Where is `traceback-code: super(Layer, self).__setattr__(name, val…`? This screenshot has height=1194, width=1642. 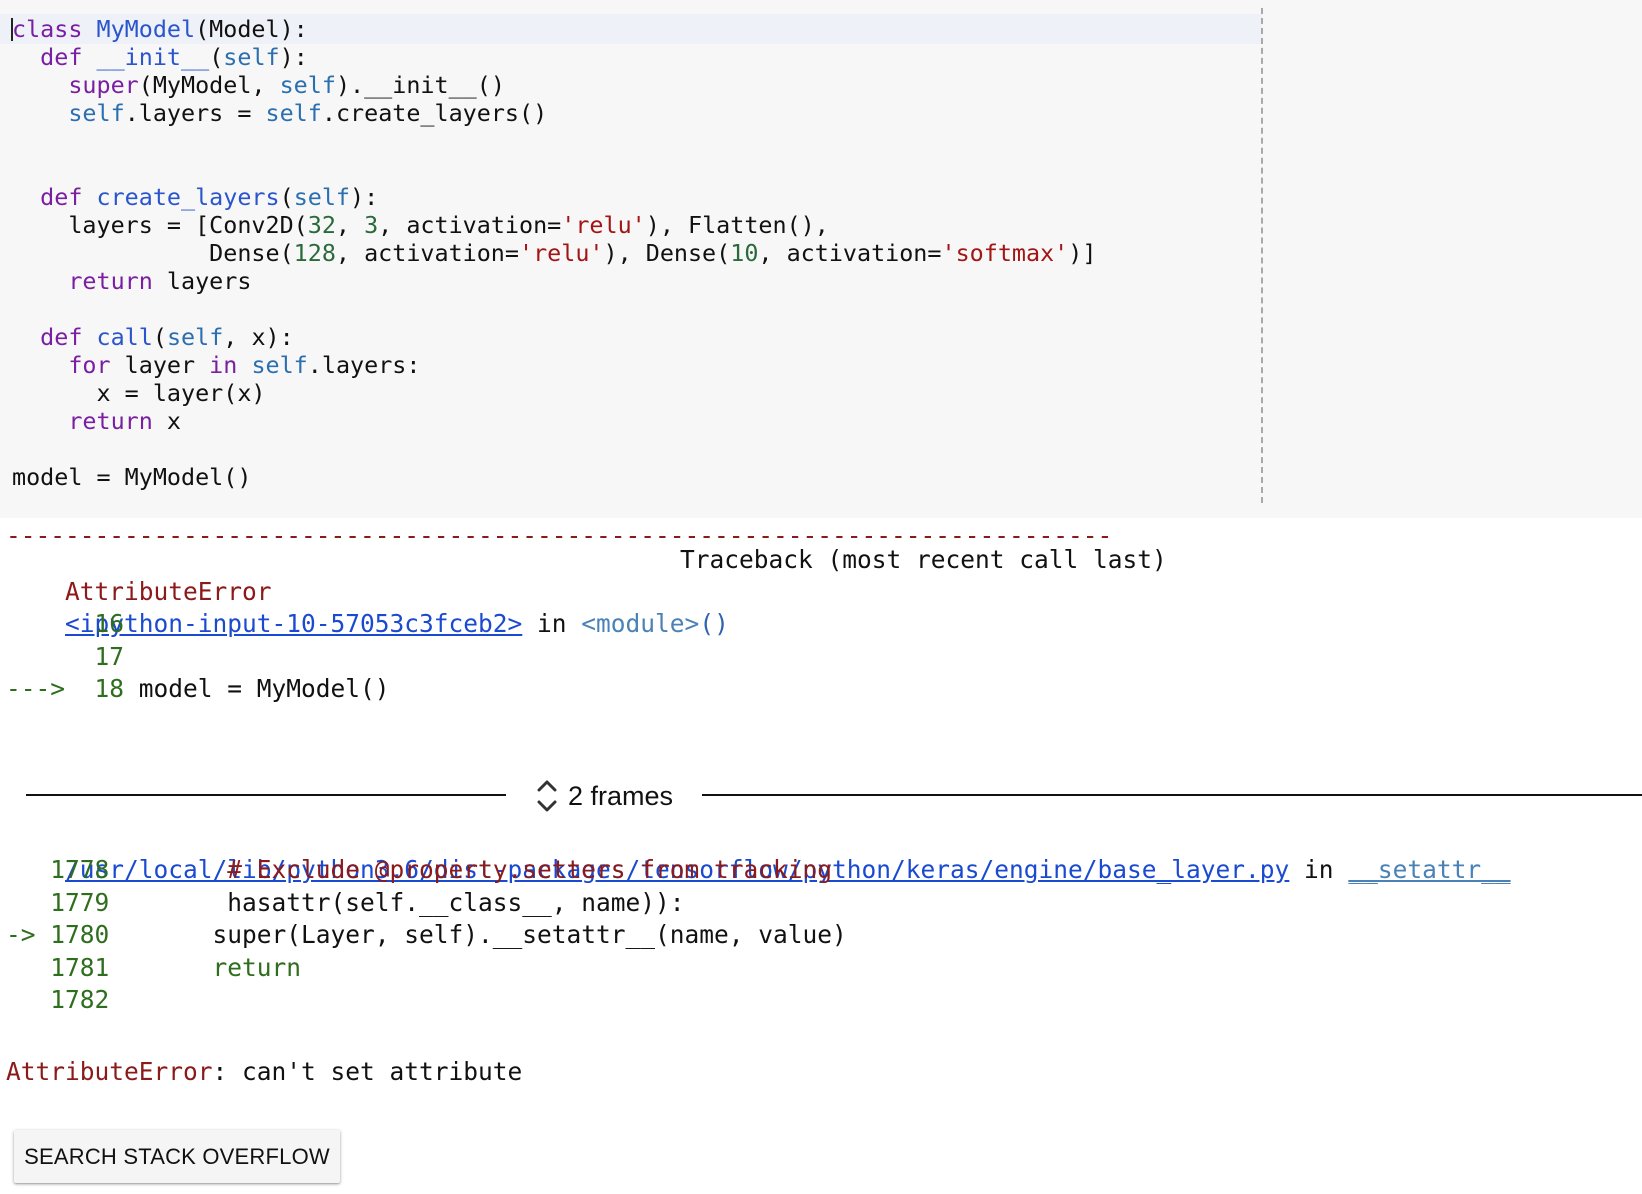
traceback-code: super(Layer, self).__setattr__(name, val… is located at coordinates (529, 934).